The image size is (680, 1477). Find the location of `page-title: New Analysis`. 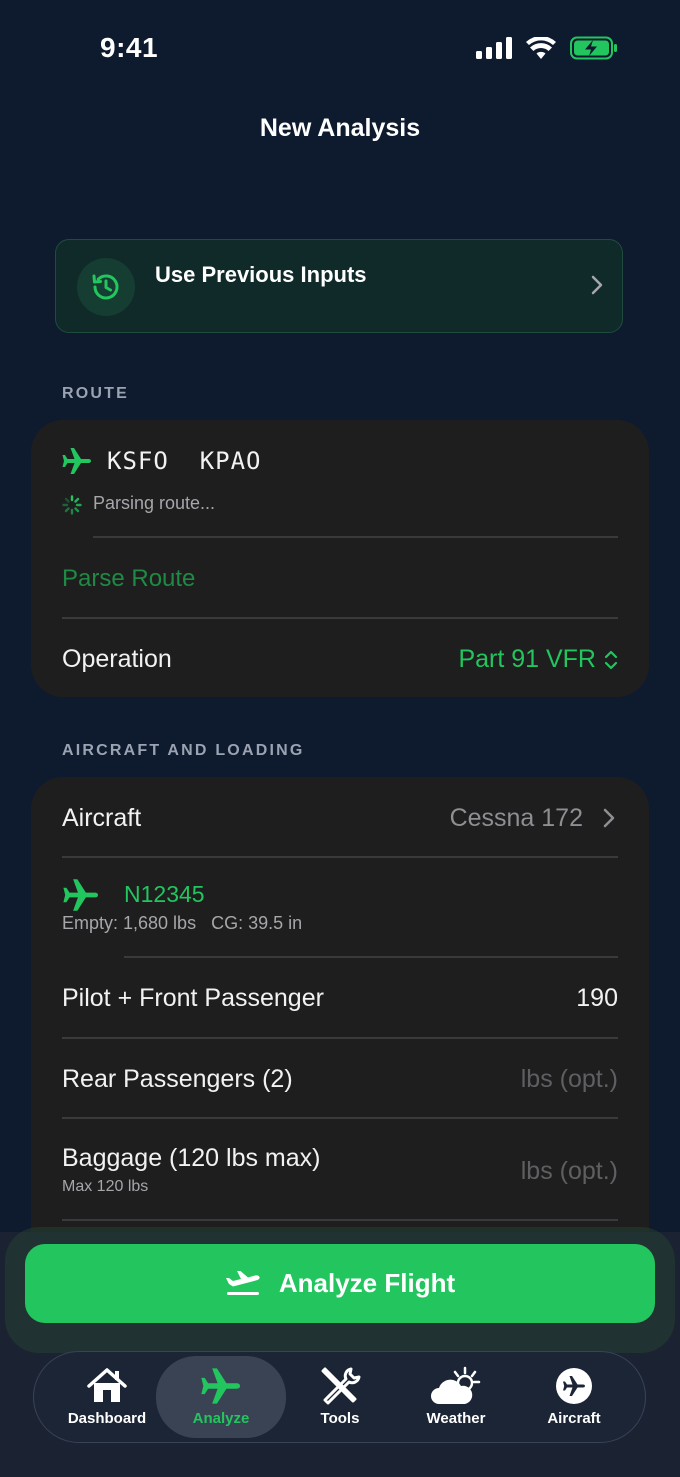

page-title: New Analysis is located at coordinates (340, 128).